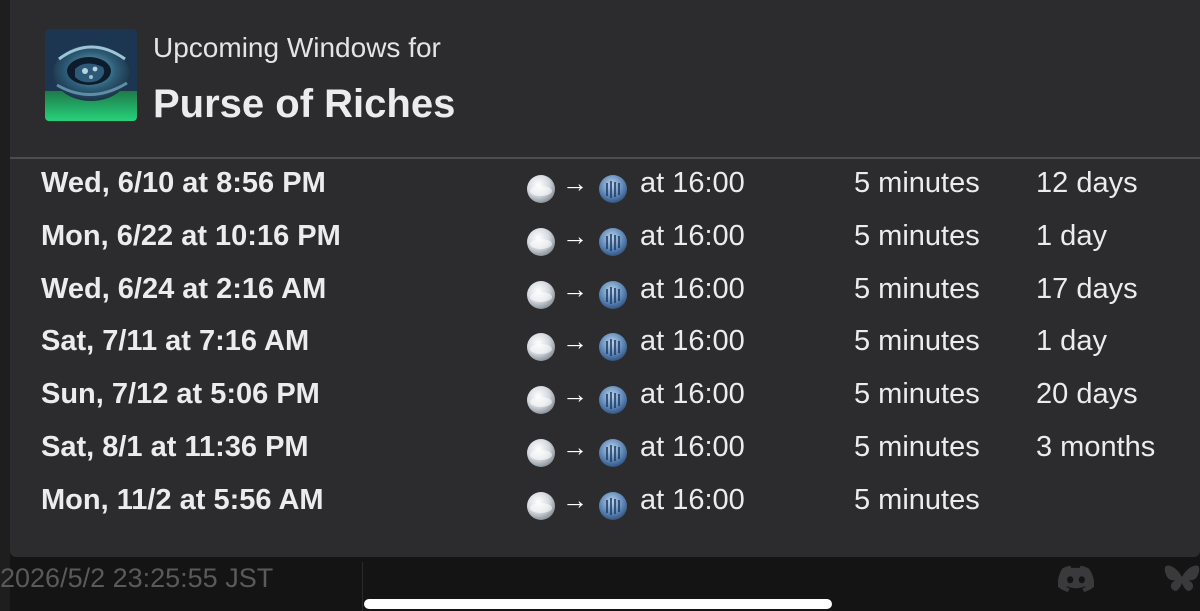 This screenshot has height=611, width=1200. I want to click on window-date: Sun, 7/12 at 5:06 PM, so click(180, 394).